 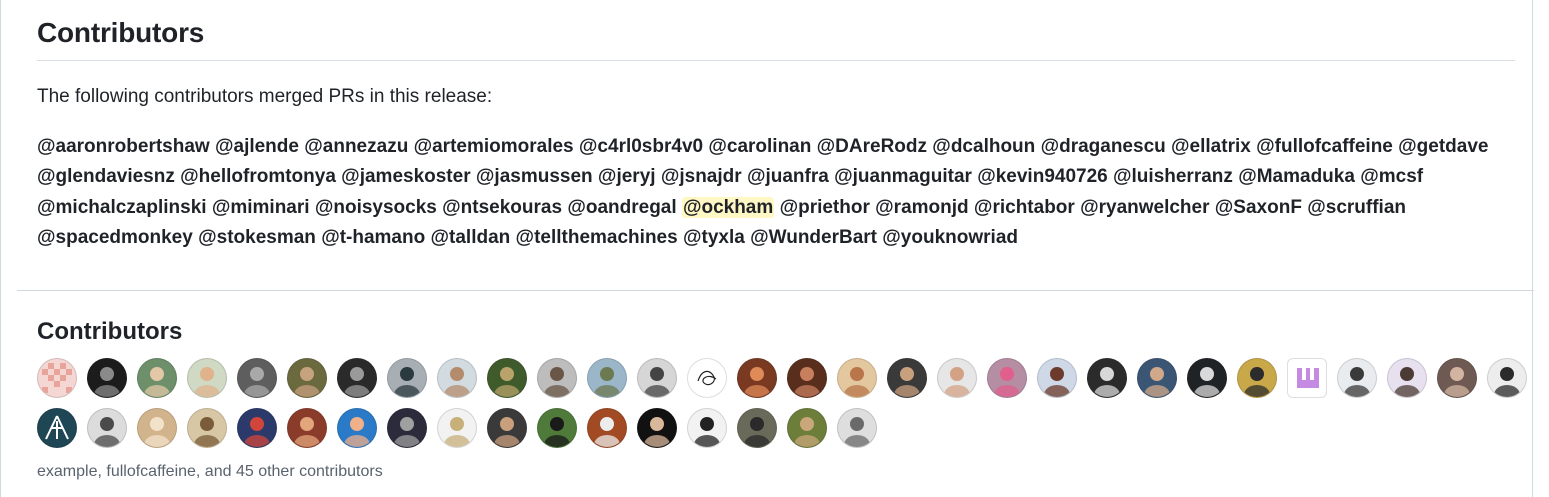 What do you see at coordinates (405, 176) in the screenshot?
I see `mention-link: @jameskoster` at bounding box center [405, 176].